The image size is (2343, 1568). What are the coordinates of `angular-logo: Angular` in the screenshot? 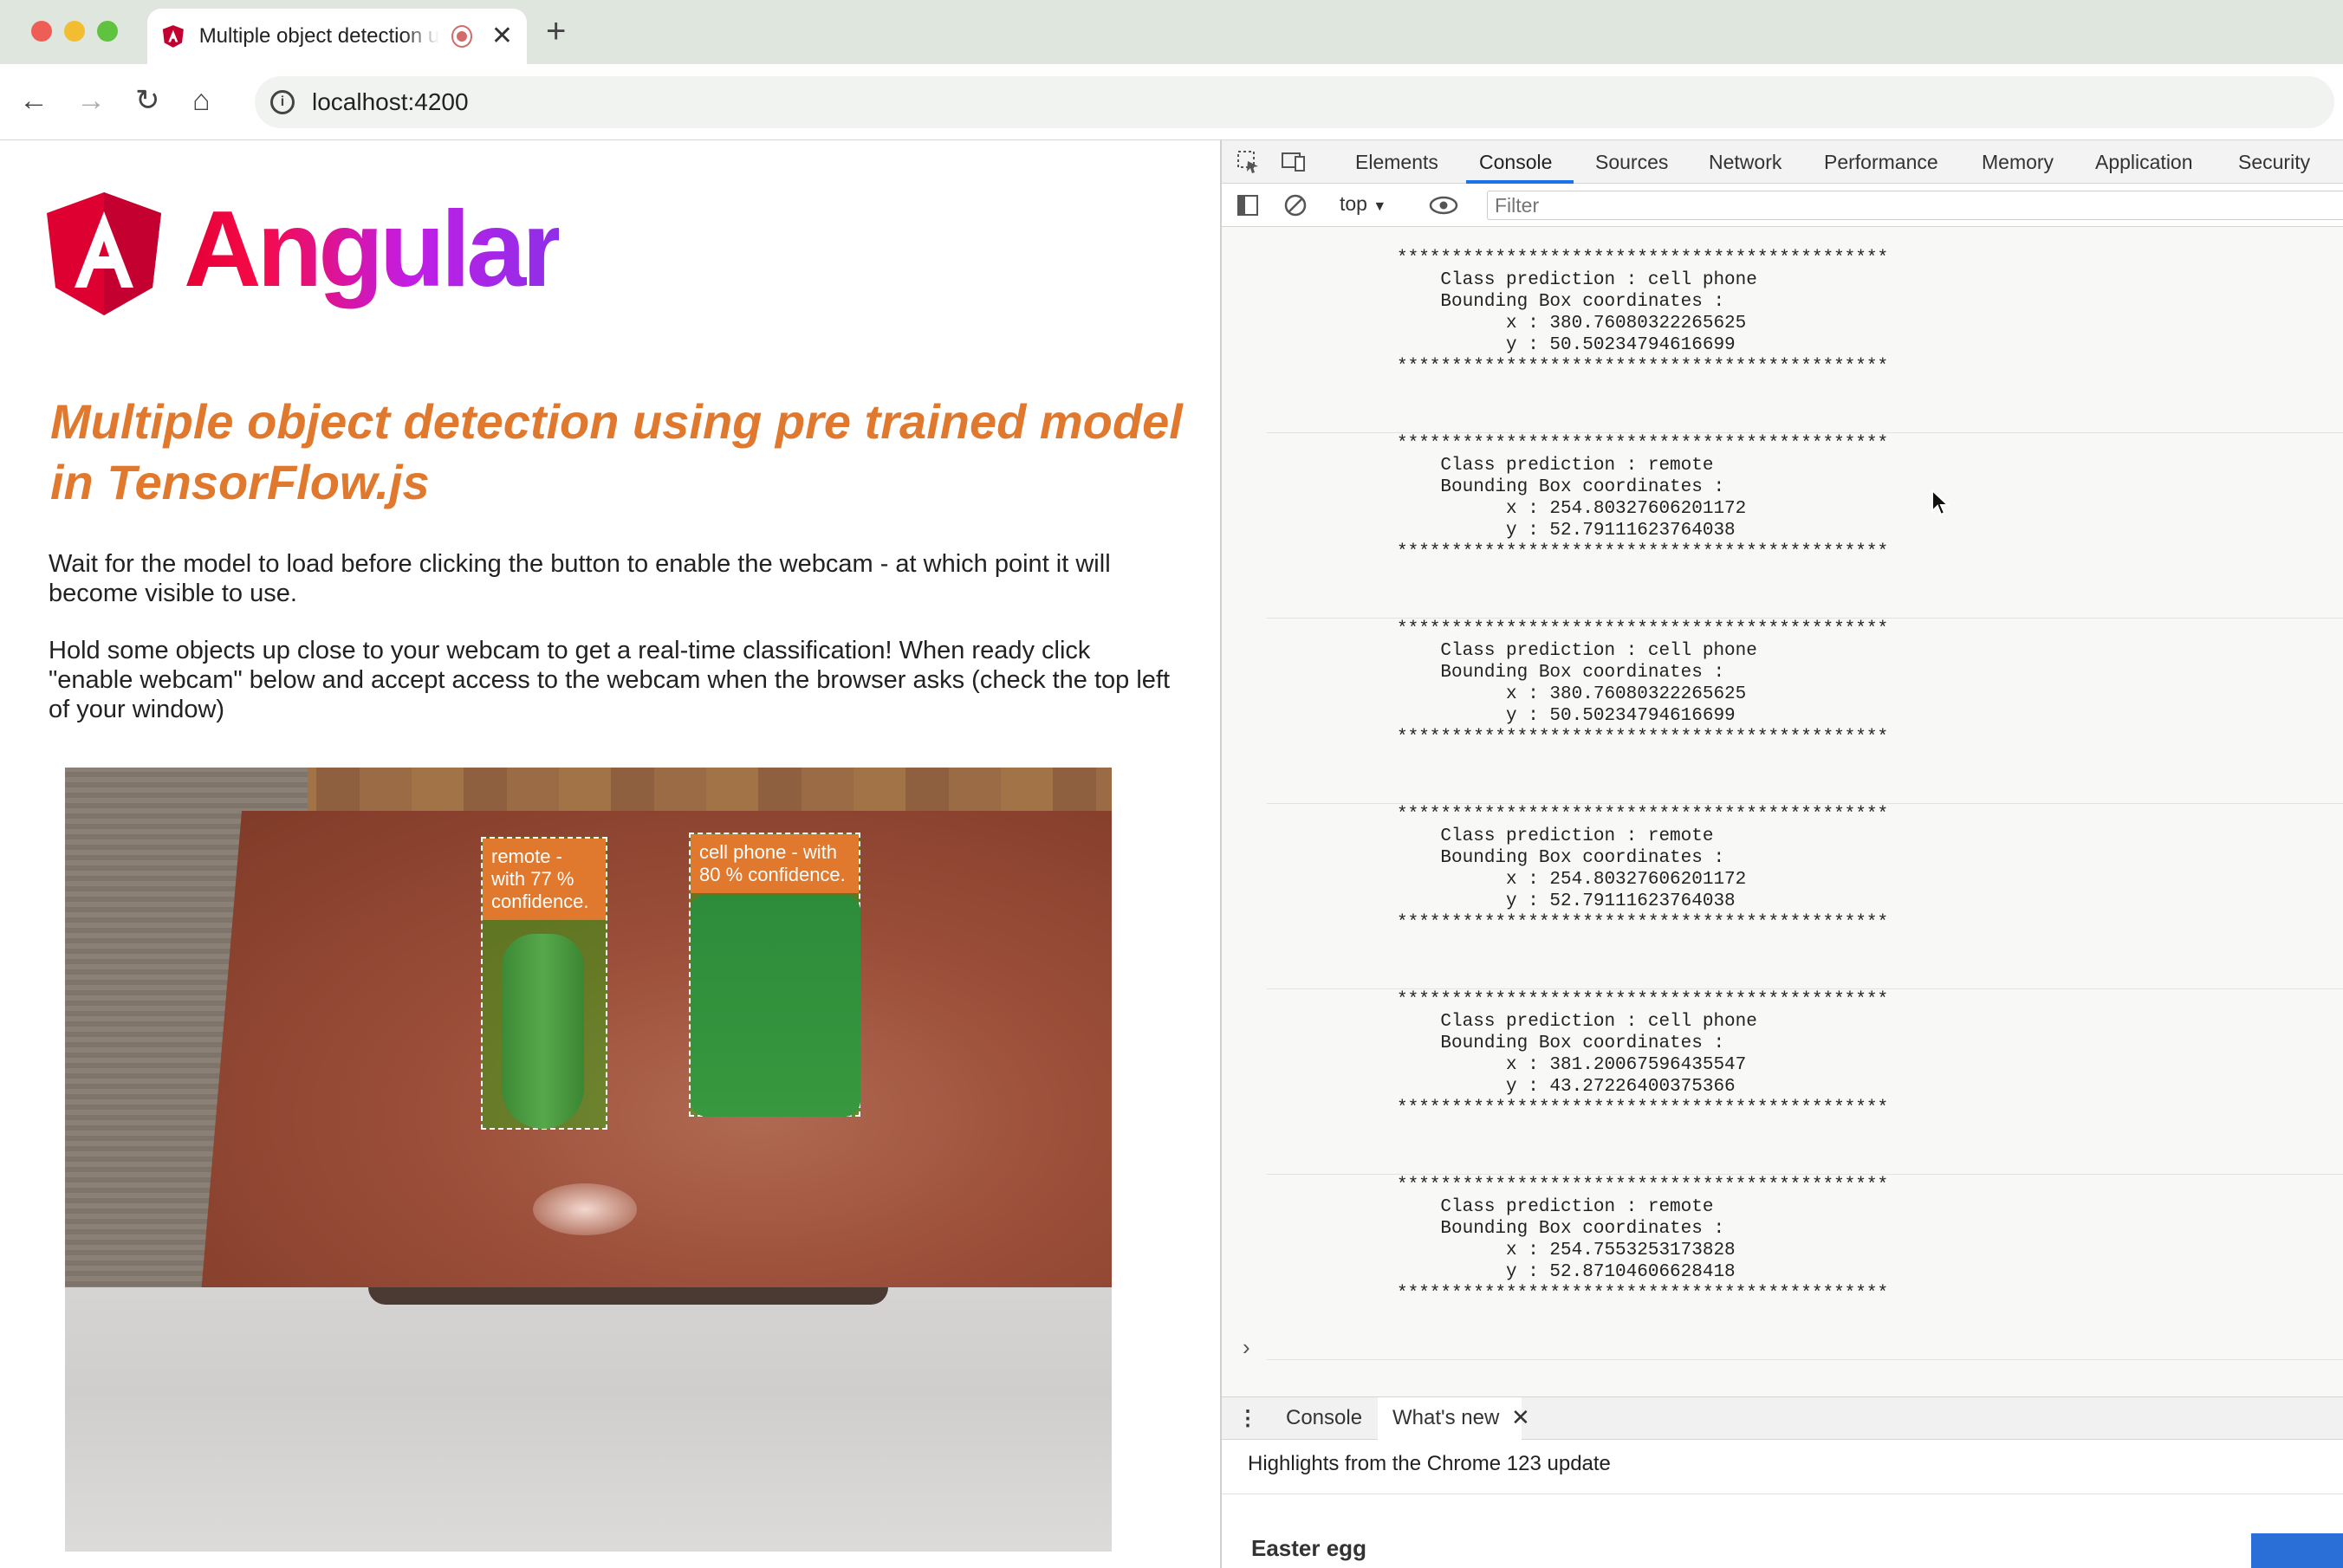 It's located at (305, 252).